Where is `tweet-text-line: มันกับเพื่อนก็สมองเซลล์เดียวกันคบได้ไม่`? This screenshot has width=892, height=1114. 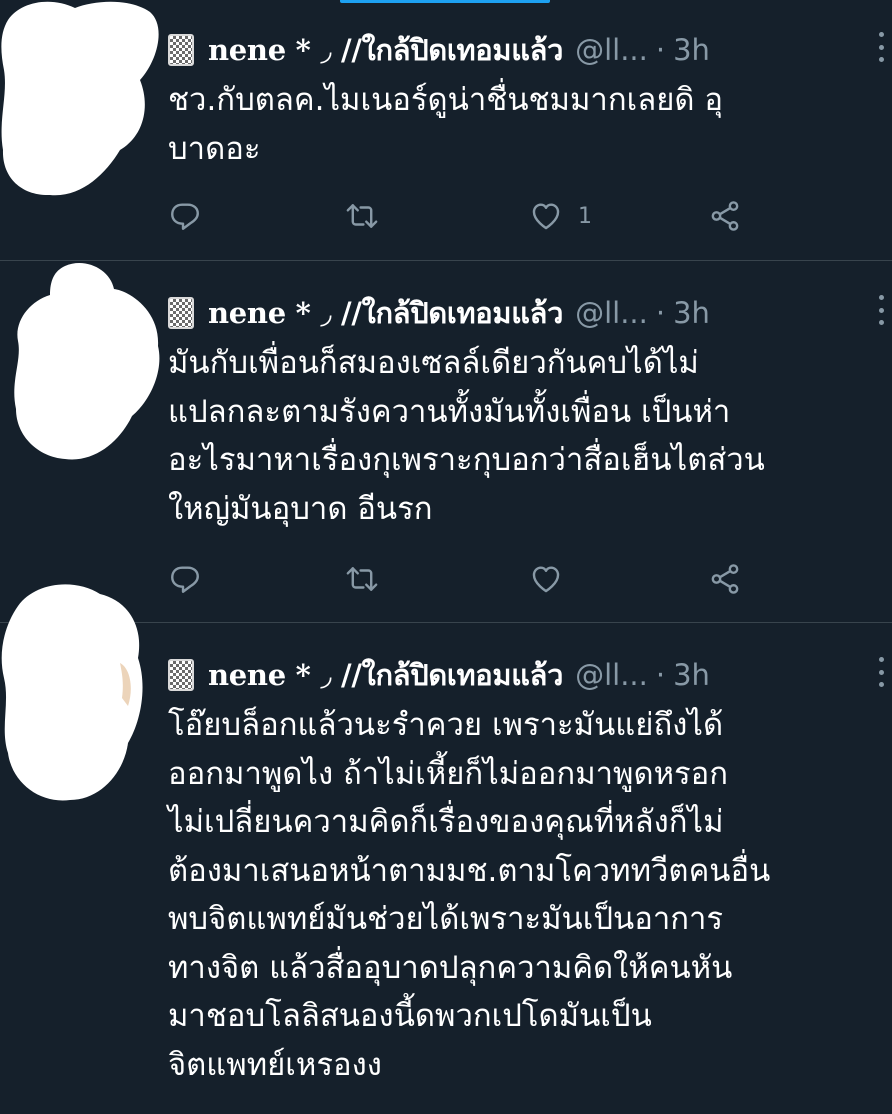
tweet-text-line: มันกับเพื่อนก็สมองเซลล์เดียวกันคบได้ไม่ is located at coordinates (433, 363).